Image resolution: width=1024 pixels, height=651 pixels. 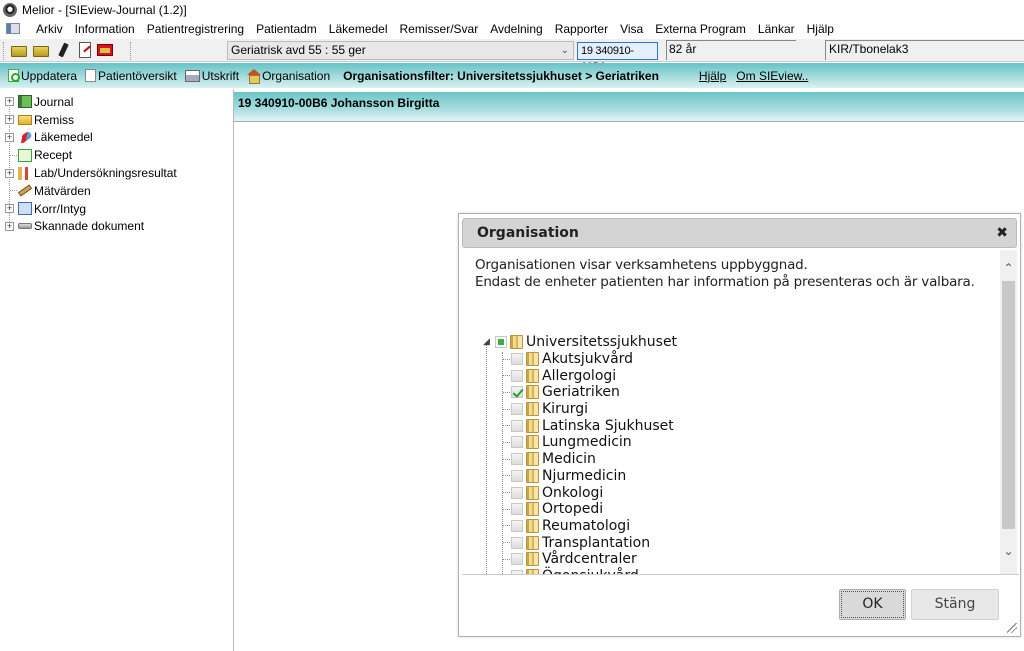 What do you see at coordinates (63, 50) in the screenshot?
I see `pen-icon` at bounding box center [63, 50].